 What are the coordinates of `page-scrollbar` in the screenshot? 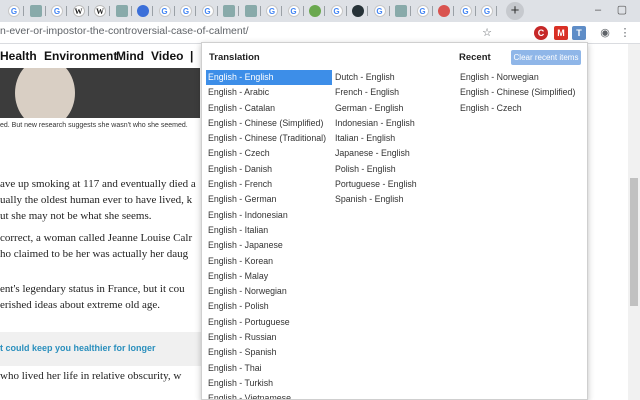 It's located at (634, 222).